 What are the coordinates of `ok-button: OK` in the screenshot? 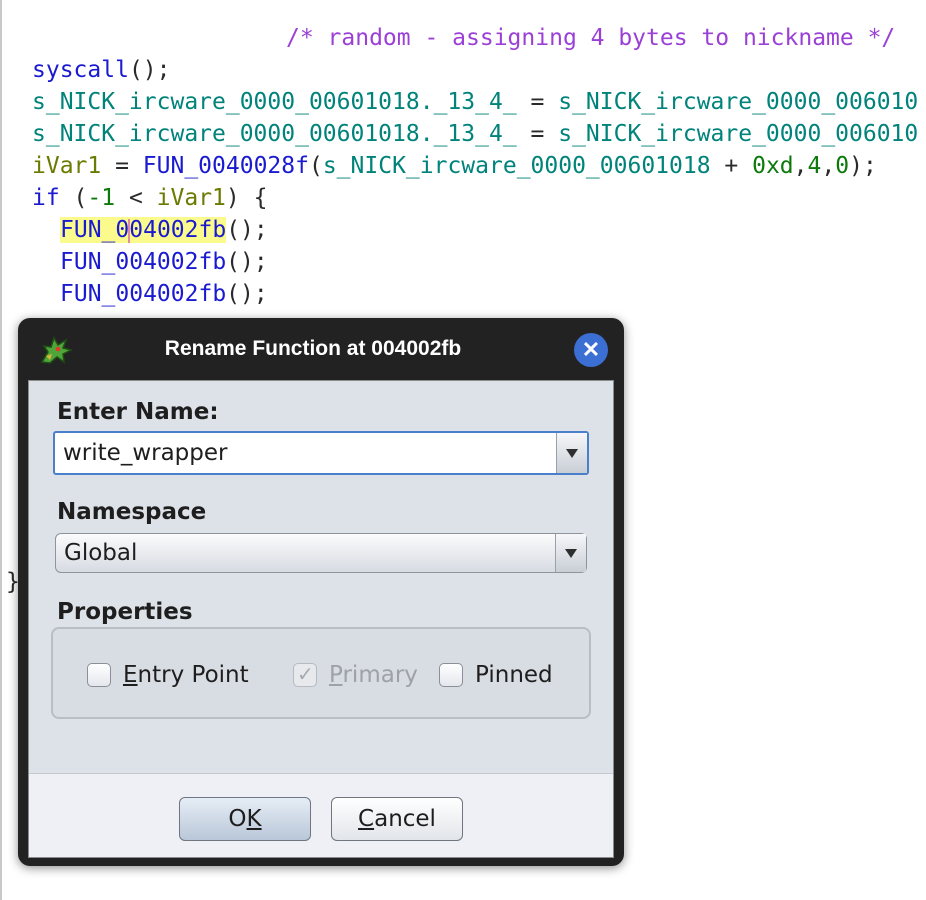 It's located at (245, 819).